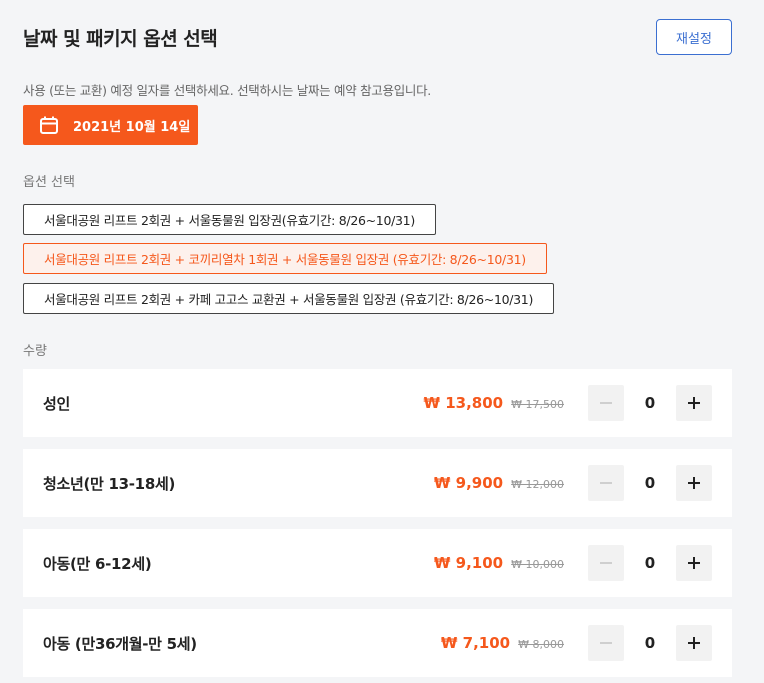  I want to click on sale-price: ₩ 7,100, so click(475, 643).